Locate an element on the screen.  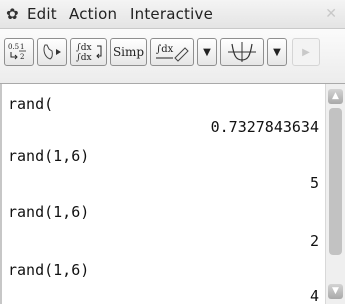
graph-icon is located at coordinates (242, 52).